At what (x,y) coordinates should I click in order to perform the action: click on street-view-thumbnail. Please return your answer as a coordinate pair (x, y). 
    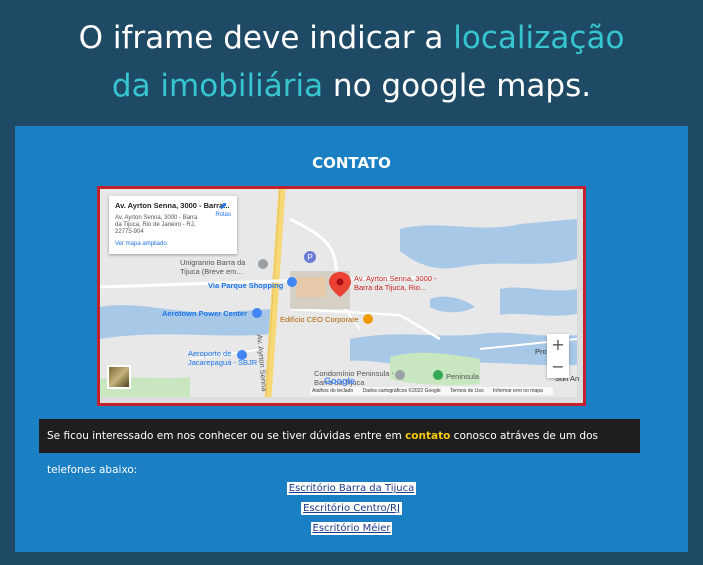
    Looking at the image, I should click on (119, 377).